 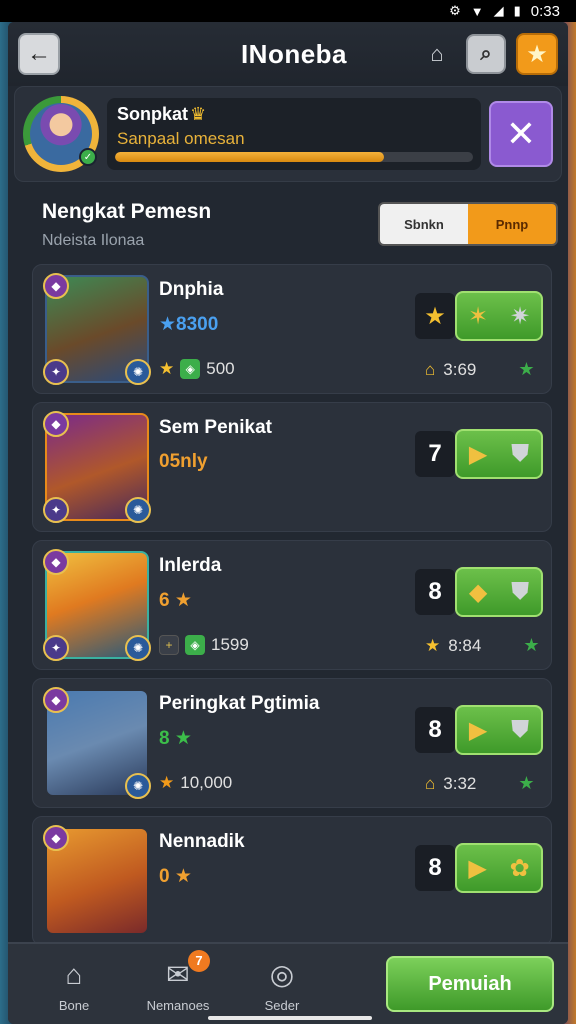 What do you see at coordinates (249, 157) in the screenshot?
I see `xp-progress-fill` at bounding box center [249, 157].